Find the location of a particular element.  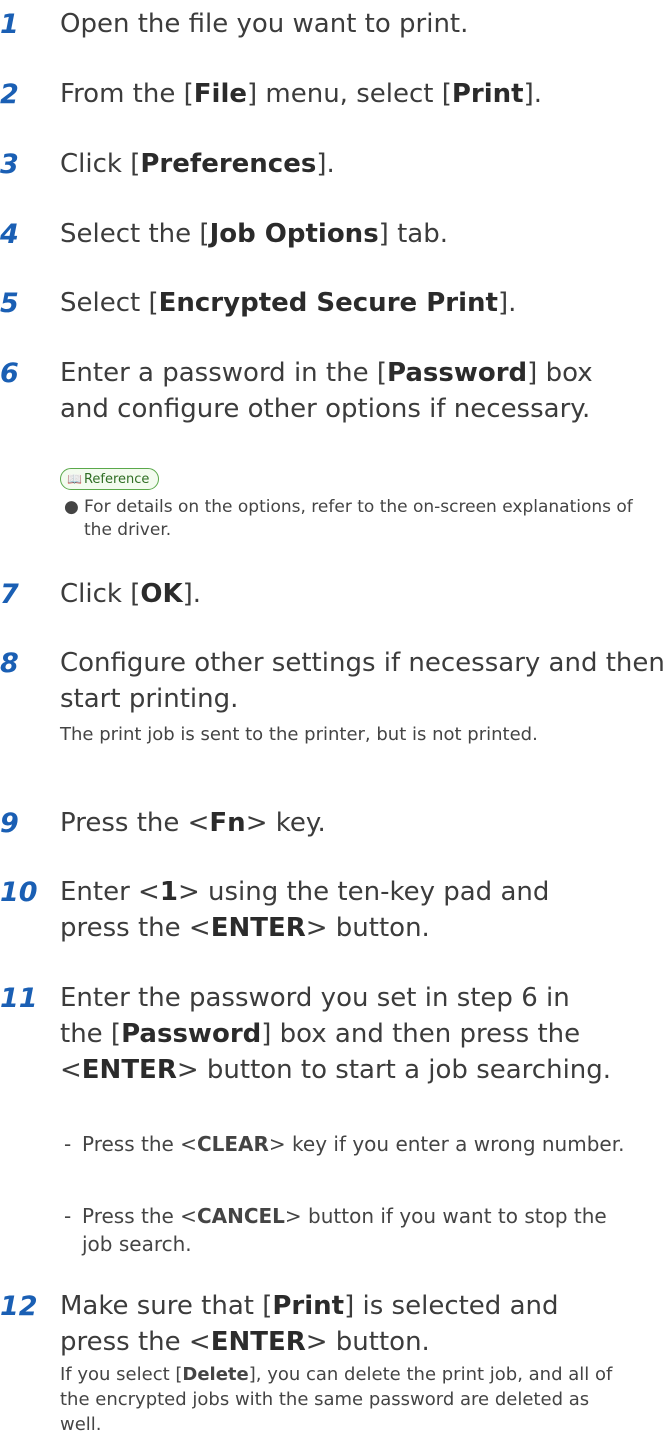

bold-term: Preferences is located at coordinates (228, 164).